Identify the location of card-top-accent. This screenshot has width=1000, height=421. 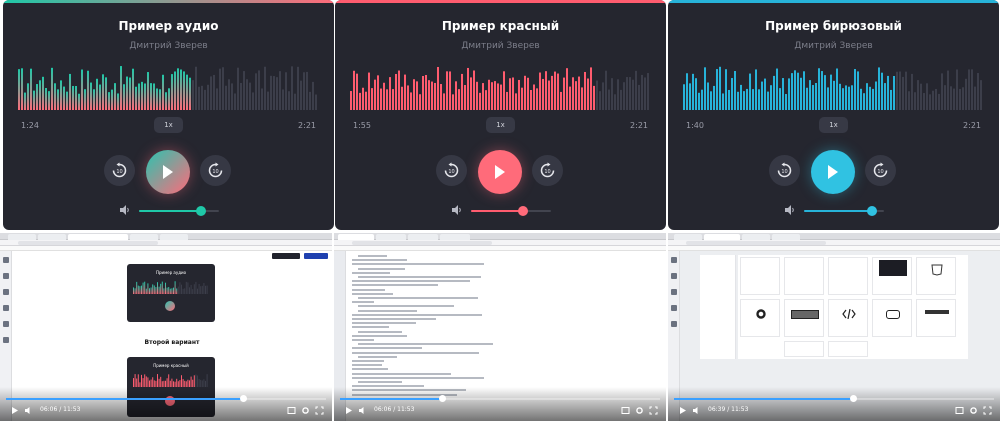
(833, 1).